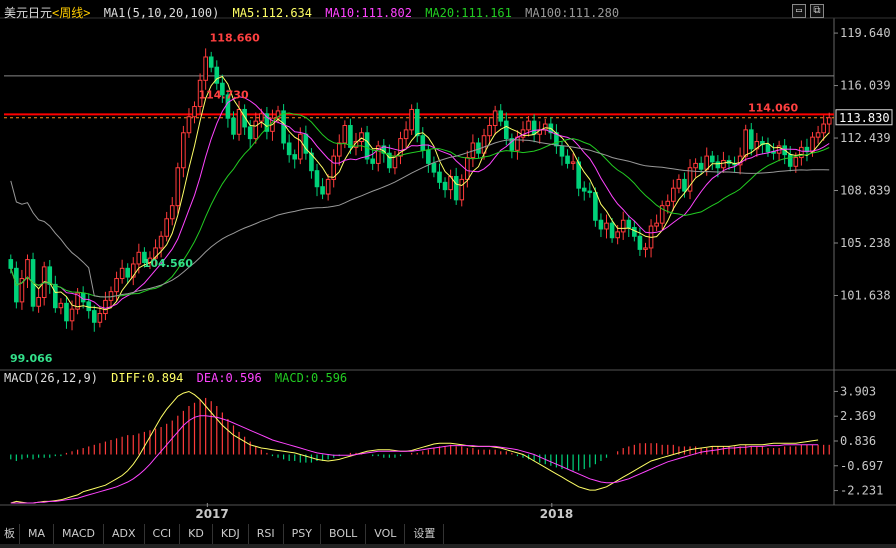  I want to click on tab-adx: ADX, so click(124, 534).